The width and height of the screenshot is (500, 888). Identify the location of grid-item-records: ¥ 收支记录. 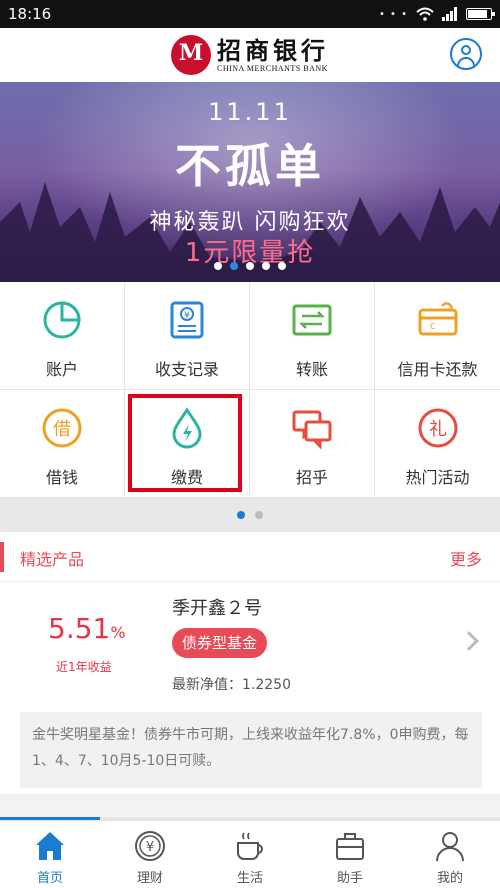
(187, 336).